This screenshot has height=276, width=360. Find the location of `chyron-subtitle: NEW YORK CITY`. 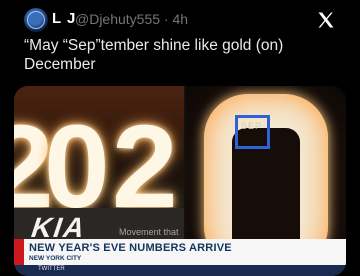

chyron-subtitle: NEW YORK CITY is located at coordinates (55, 258).